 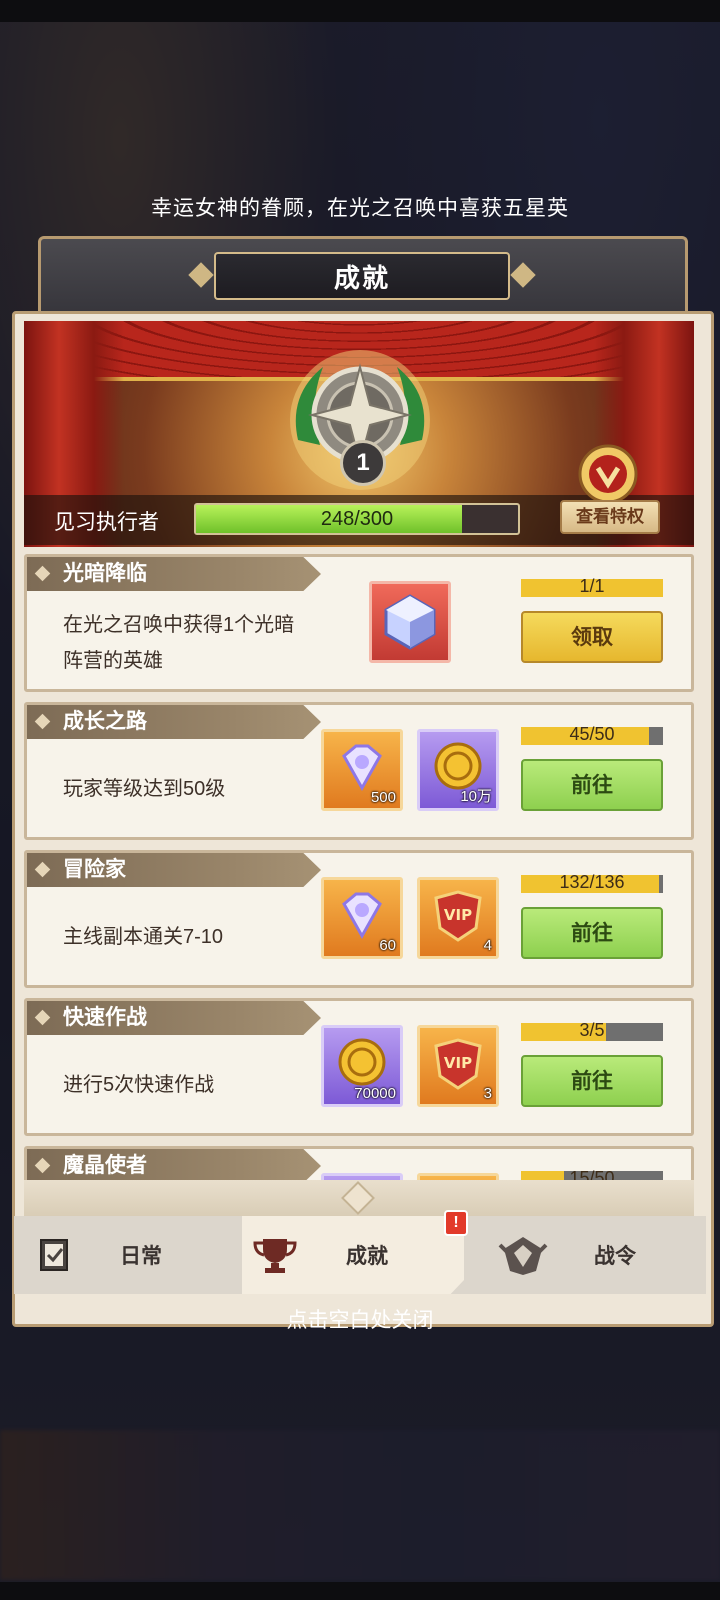 What do you see at coordinates (360, 208) in the screenshot?
I see `marquee-broadcast: 幸运女神的眷顾，在光之召唤中喜获五星英` at bounding box center [360, 208].